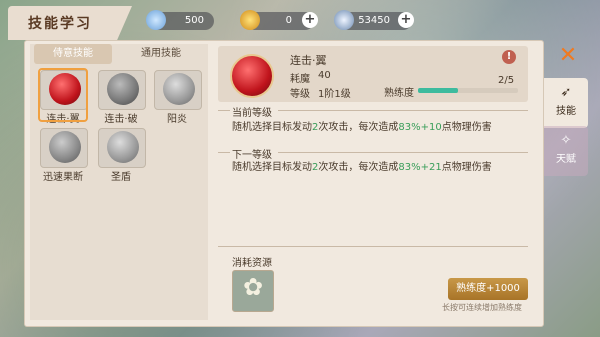 The image size is (600, 337). What do you see at coordinates (438, 90) in the screenshot?
I see `proficiency-fill` at bounding box center [438, 90].